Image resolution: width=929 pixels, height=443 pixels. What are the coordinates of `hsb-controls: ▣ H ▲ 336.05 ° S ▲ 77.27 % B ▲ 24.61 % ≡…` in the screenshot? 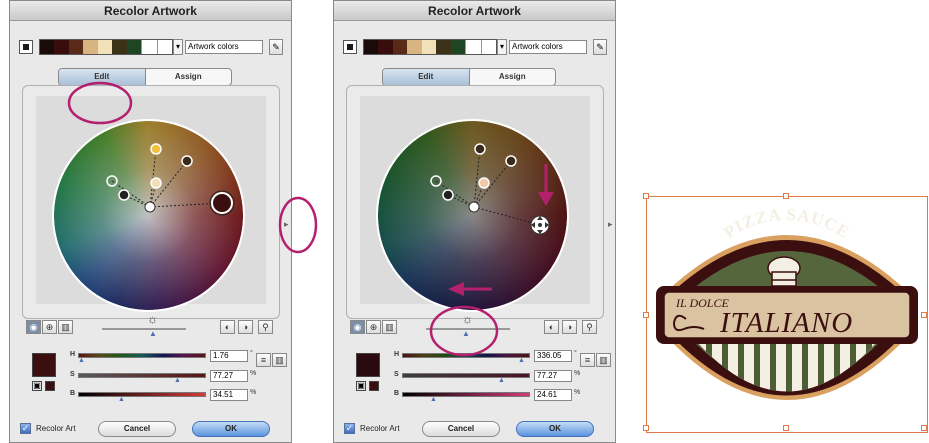 It's located at (478, 377).